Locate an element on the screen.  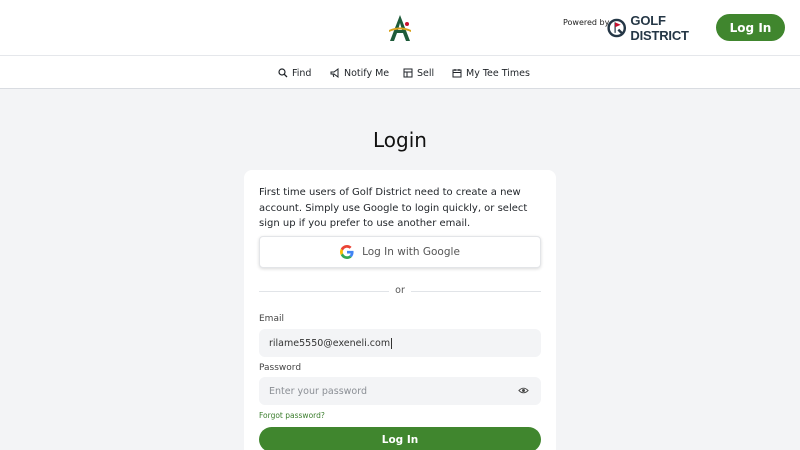
email-value: rilame5550@exeneli.com is located at coordinates (330, 343).